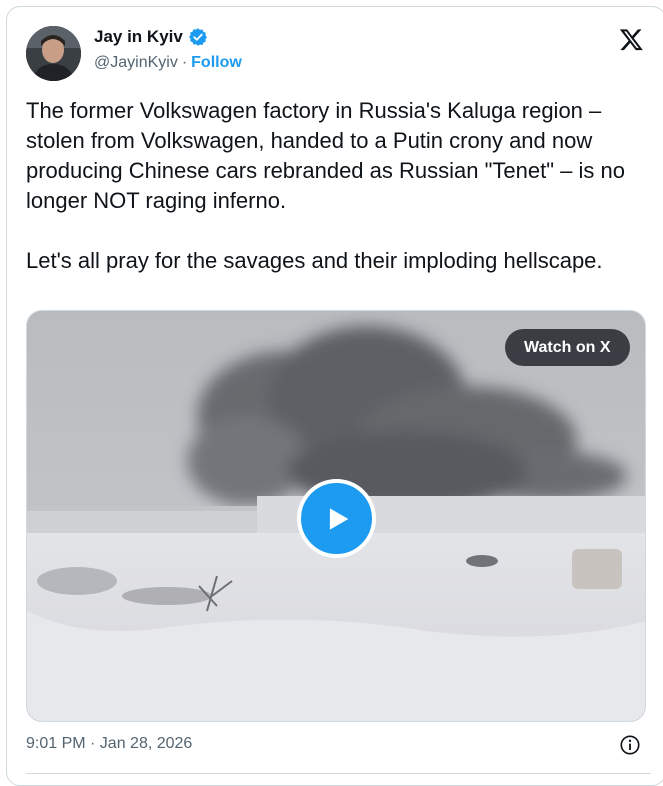  What do you see at coordinates (216, 63) in the screenshot?
I see `follow-button: Follow` at bounding box center [216, 63].